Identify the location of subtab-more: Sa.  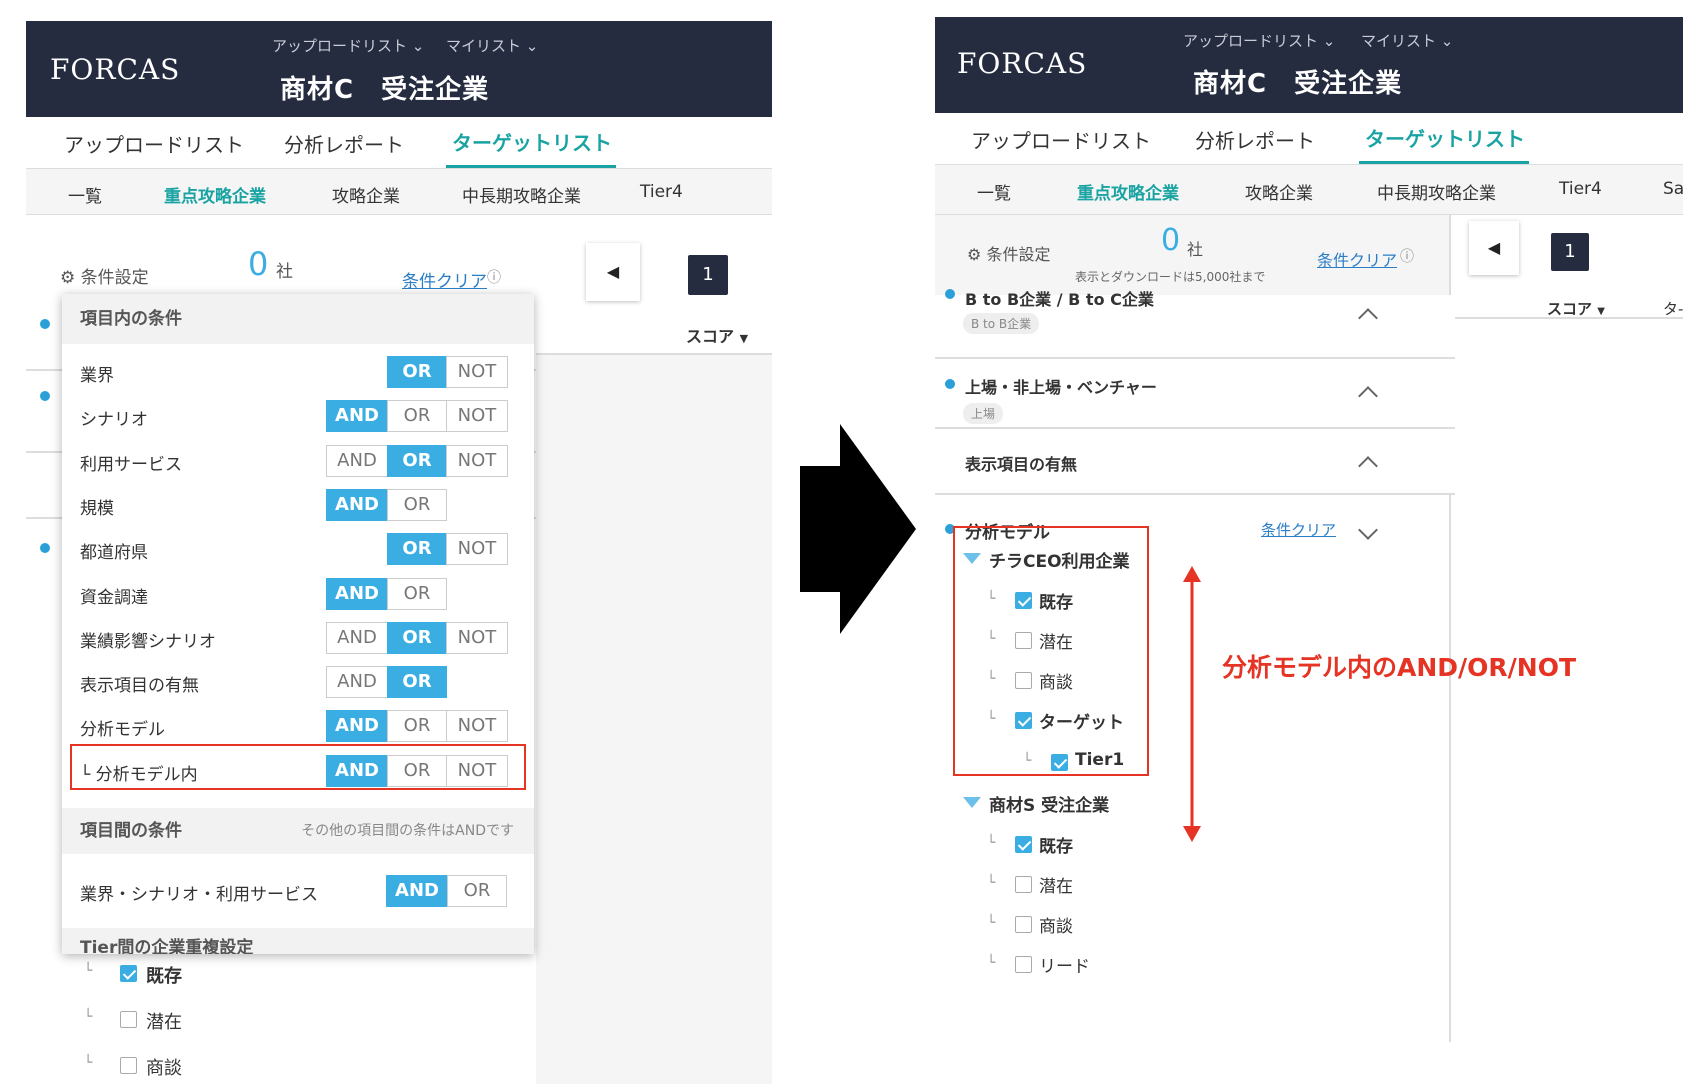
(1673, 189).